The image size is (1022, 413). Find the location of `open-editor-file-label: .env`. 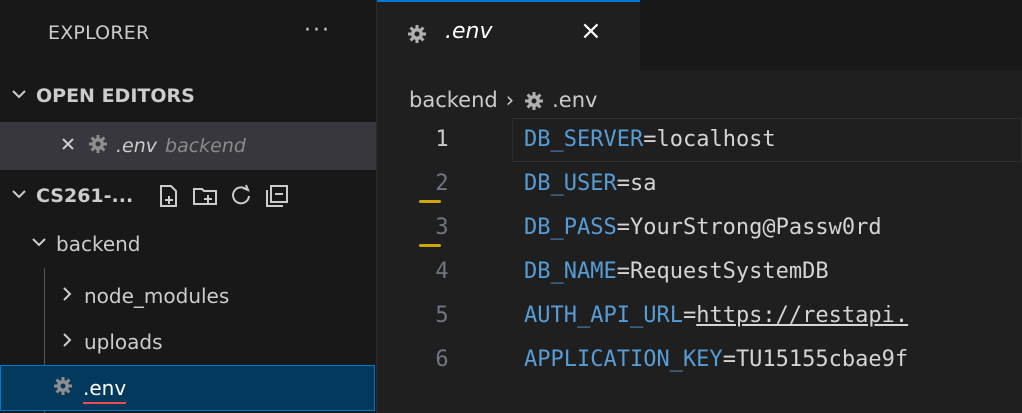

open-editor-file-label: .env is located at coordinates (137, 146).